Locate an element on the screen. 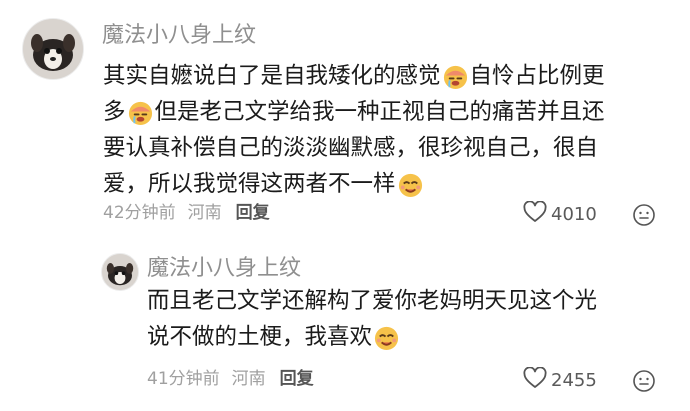 The width and height of the screenshot is (690, 411). comment-location: 河南 is located at coordinates (204, 213).